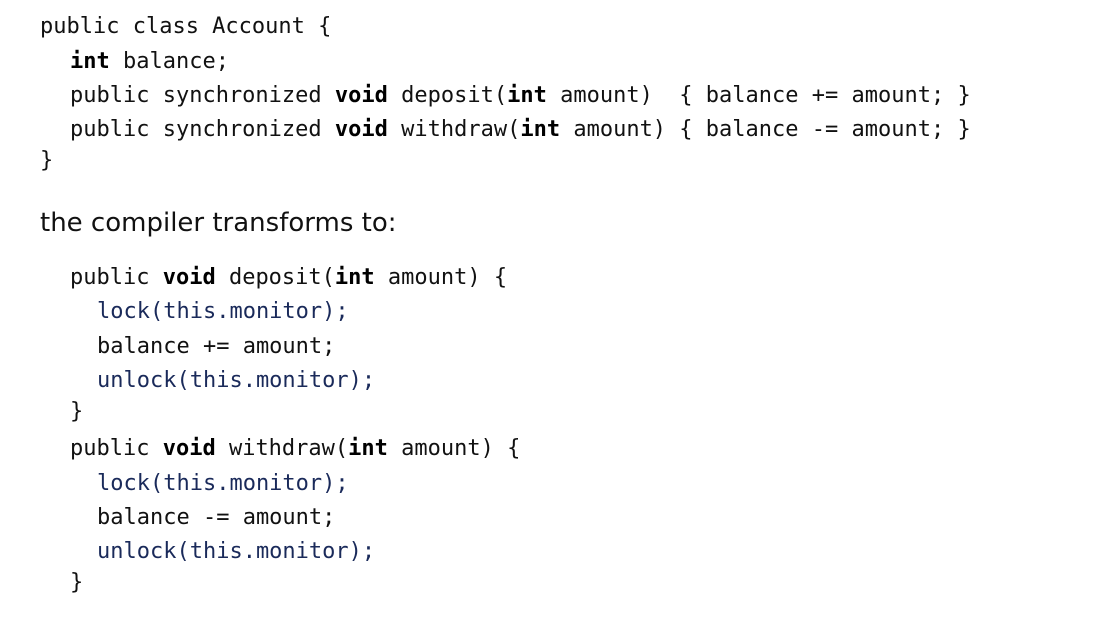  What do you see at coordinates (77, 582) in the screenshot?
I see `withdraw-close-brace: }` at bounding box center [77, 582].